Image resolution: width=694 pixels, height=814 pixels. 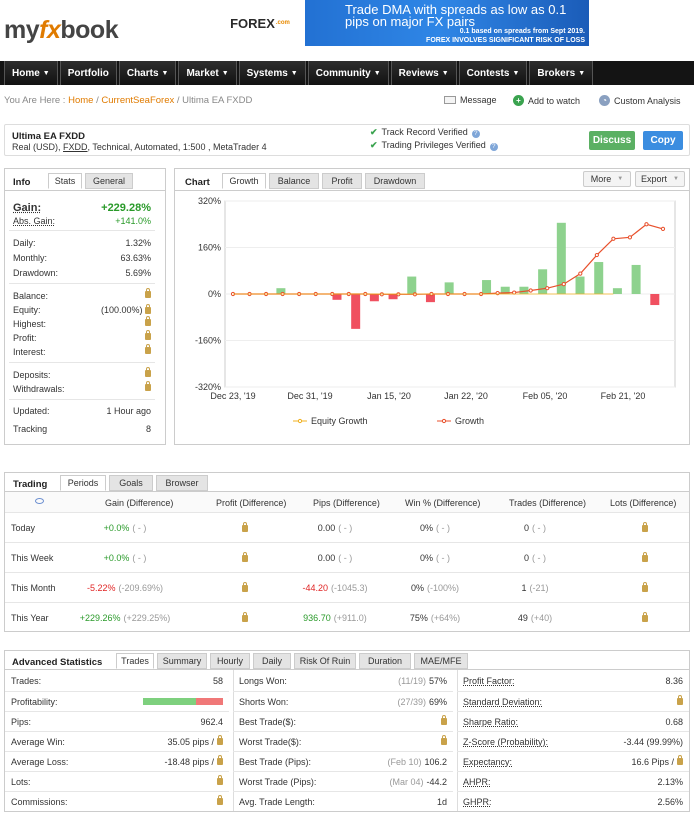 I want to click on nav-item-community: Community ▼, so click(x=348, y=73).